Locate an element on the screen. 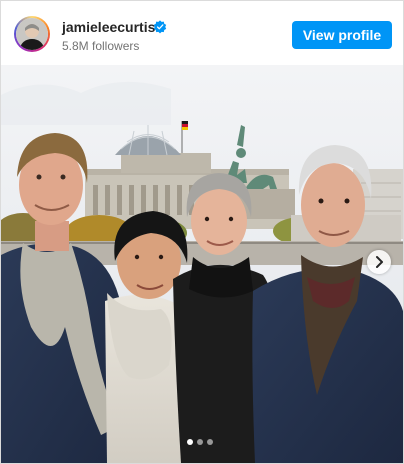 The image size is (404, 464). avatar-image is located at coordinates (32, 34).